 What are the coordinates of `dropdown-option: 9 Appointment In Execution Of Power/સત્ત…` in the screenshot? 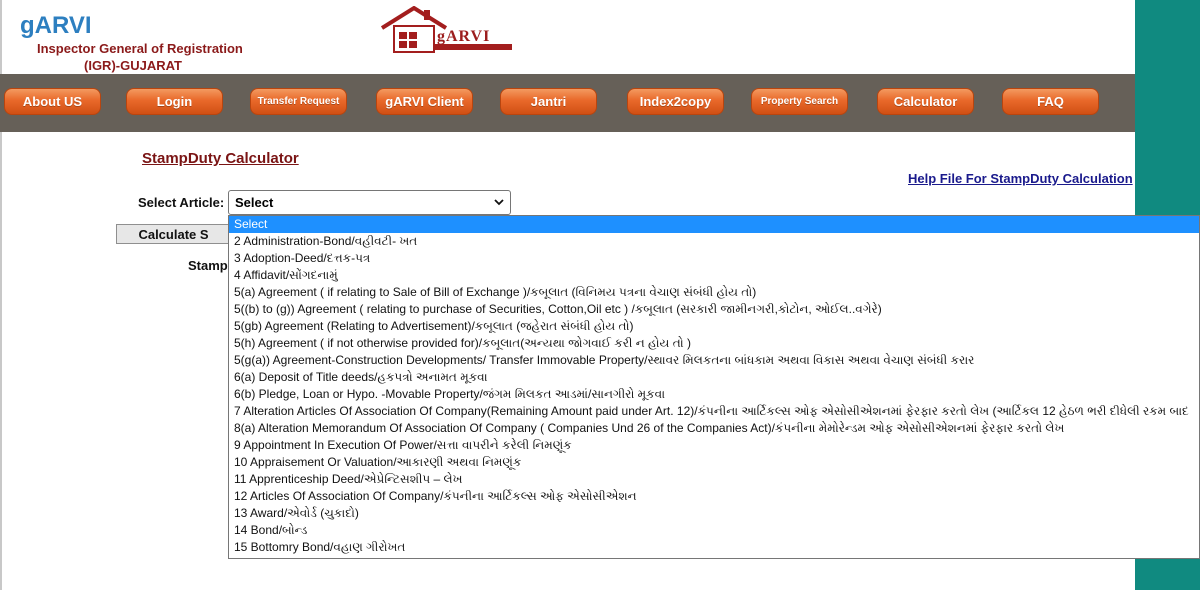 It's located at (714, 445).